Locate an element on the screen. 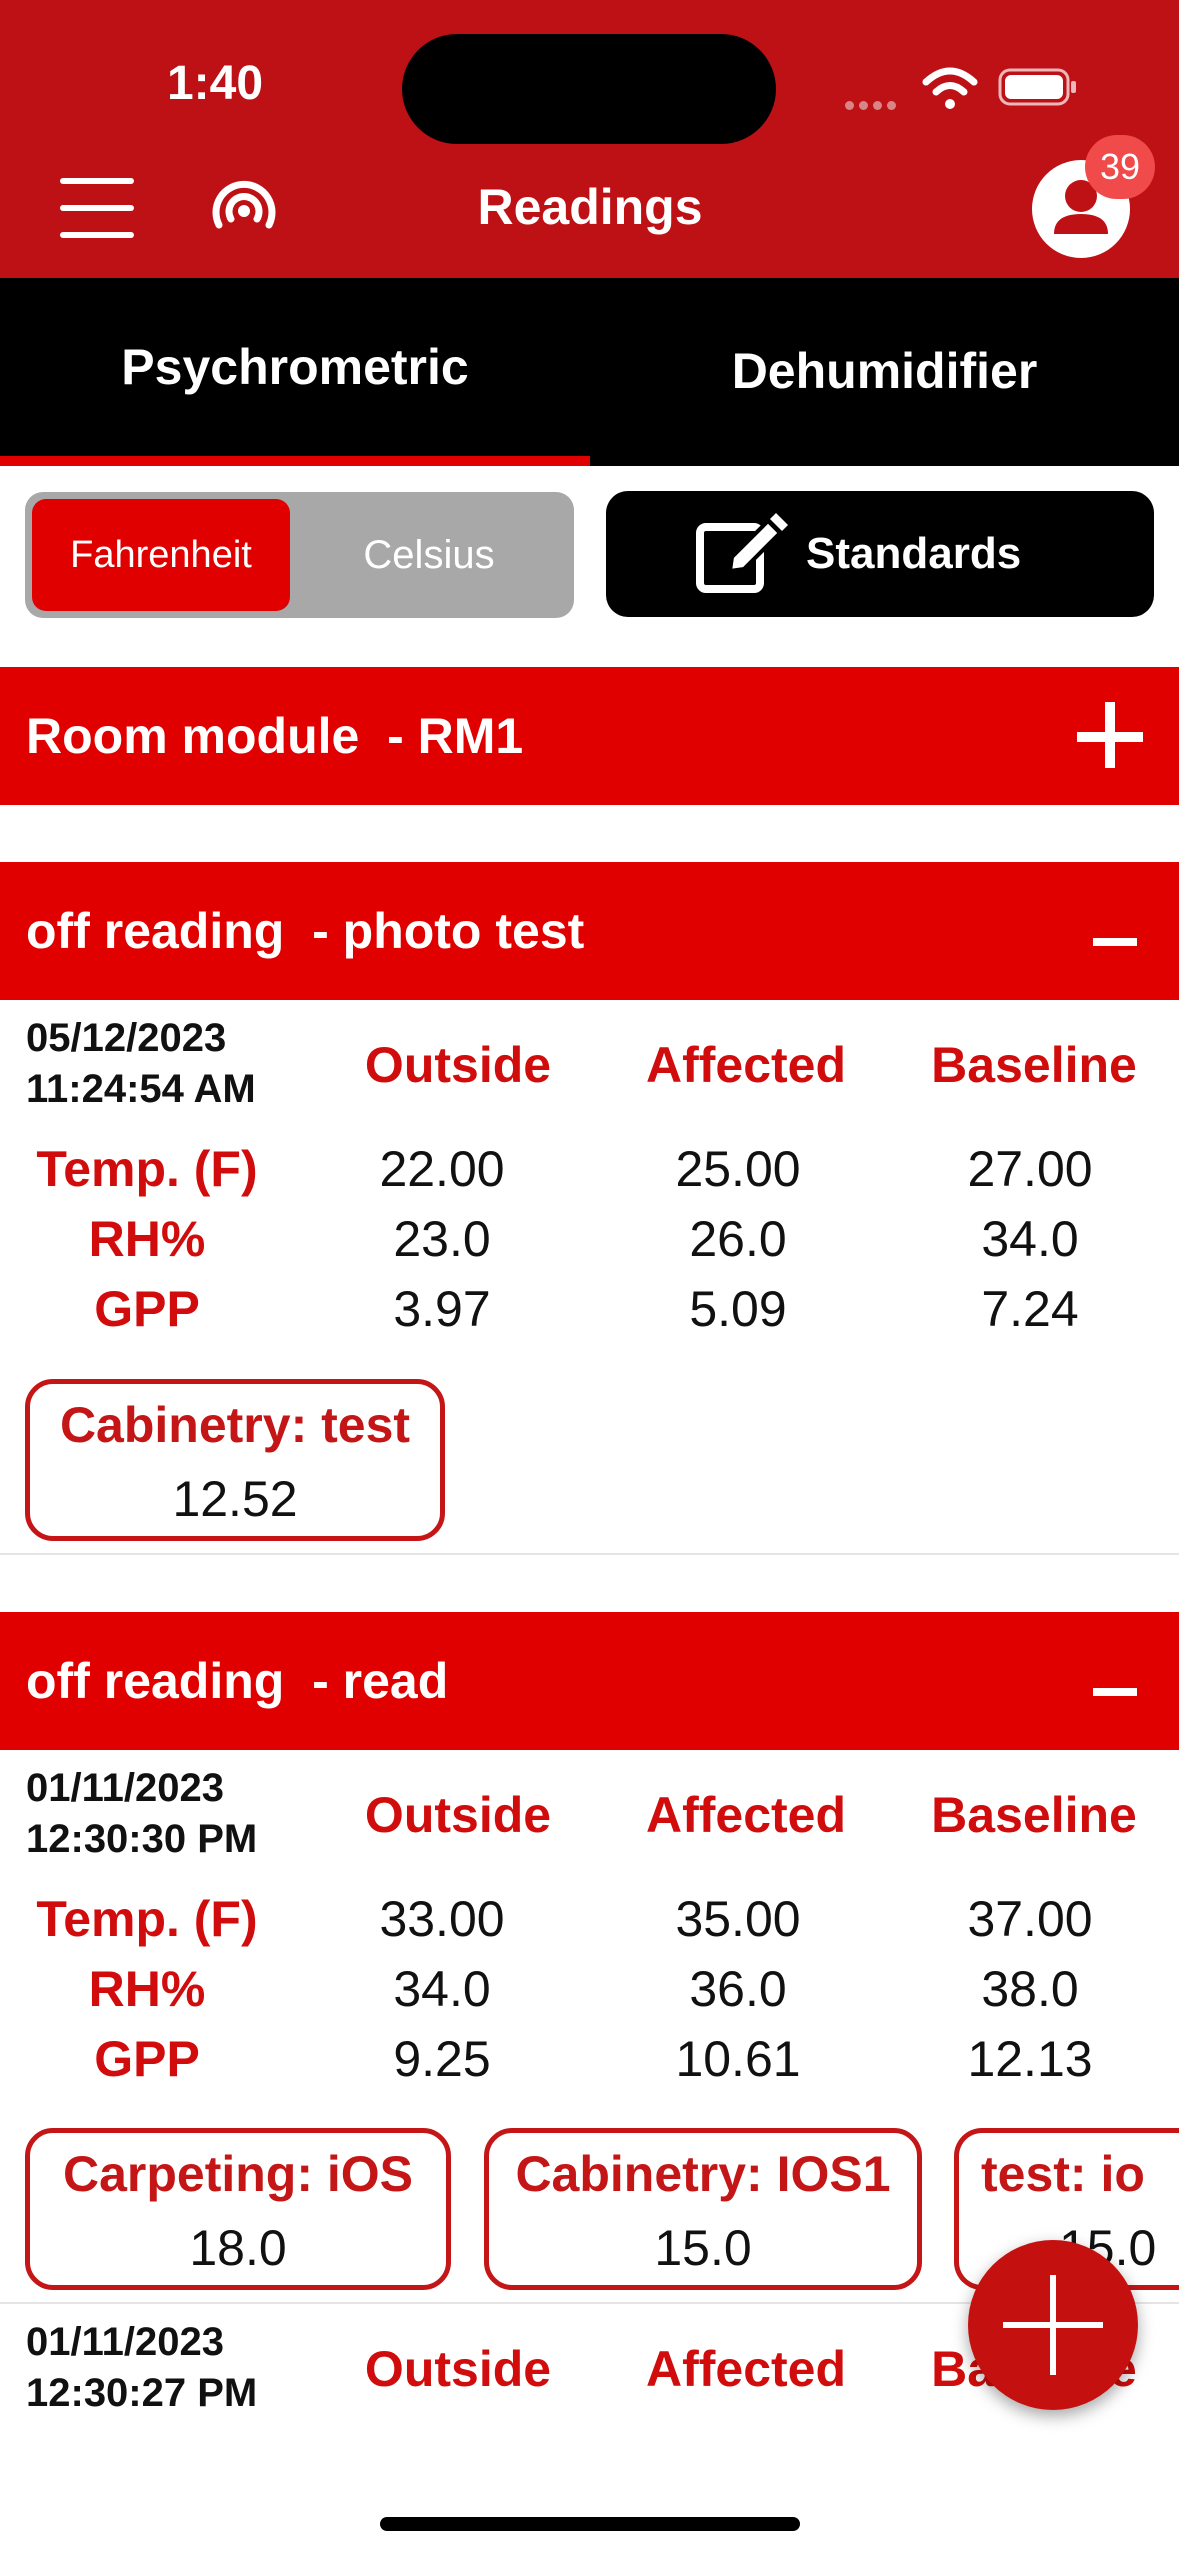 The image size is (1179, 2556). unit-option-fahrenheit: Fahrenheit is located at coordinates (161, 555).